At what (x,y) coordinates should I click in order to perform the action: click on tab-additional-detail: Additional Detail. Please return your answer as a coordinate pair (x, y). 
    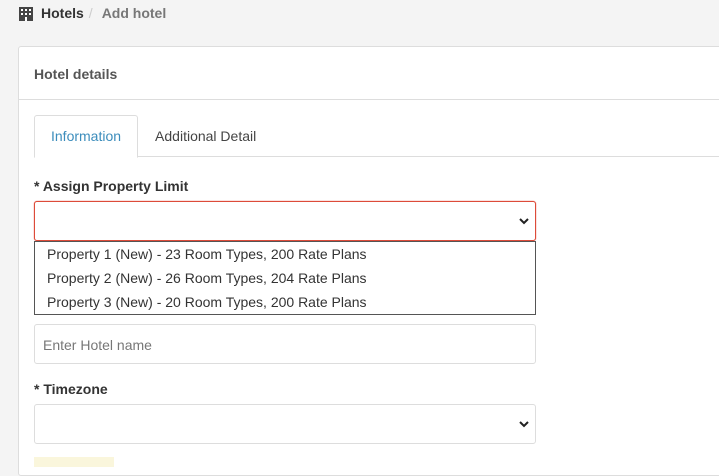
    Looking at the image, I should click on (205, 136).